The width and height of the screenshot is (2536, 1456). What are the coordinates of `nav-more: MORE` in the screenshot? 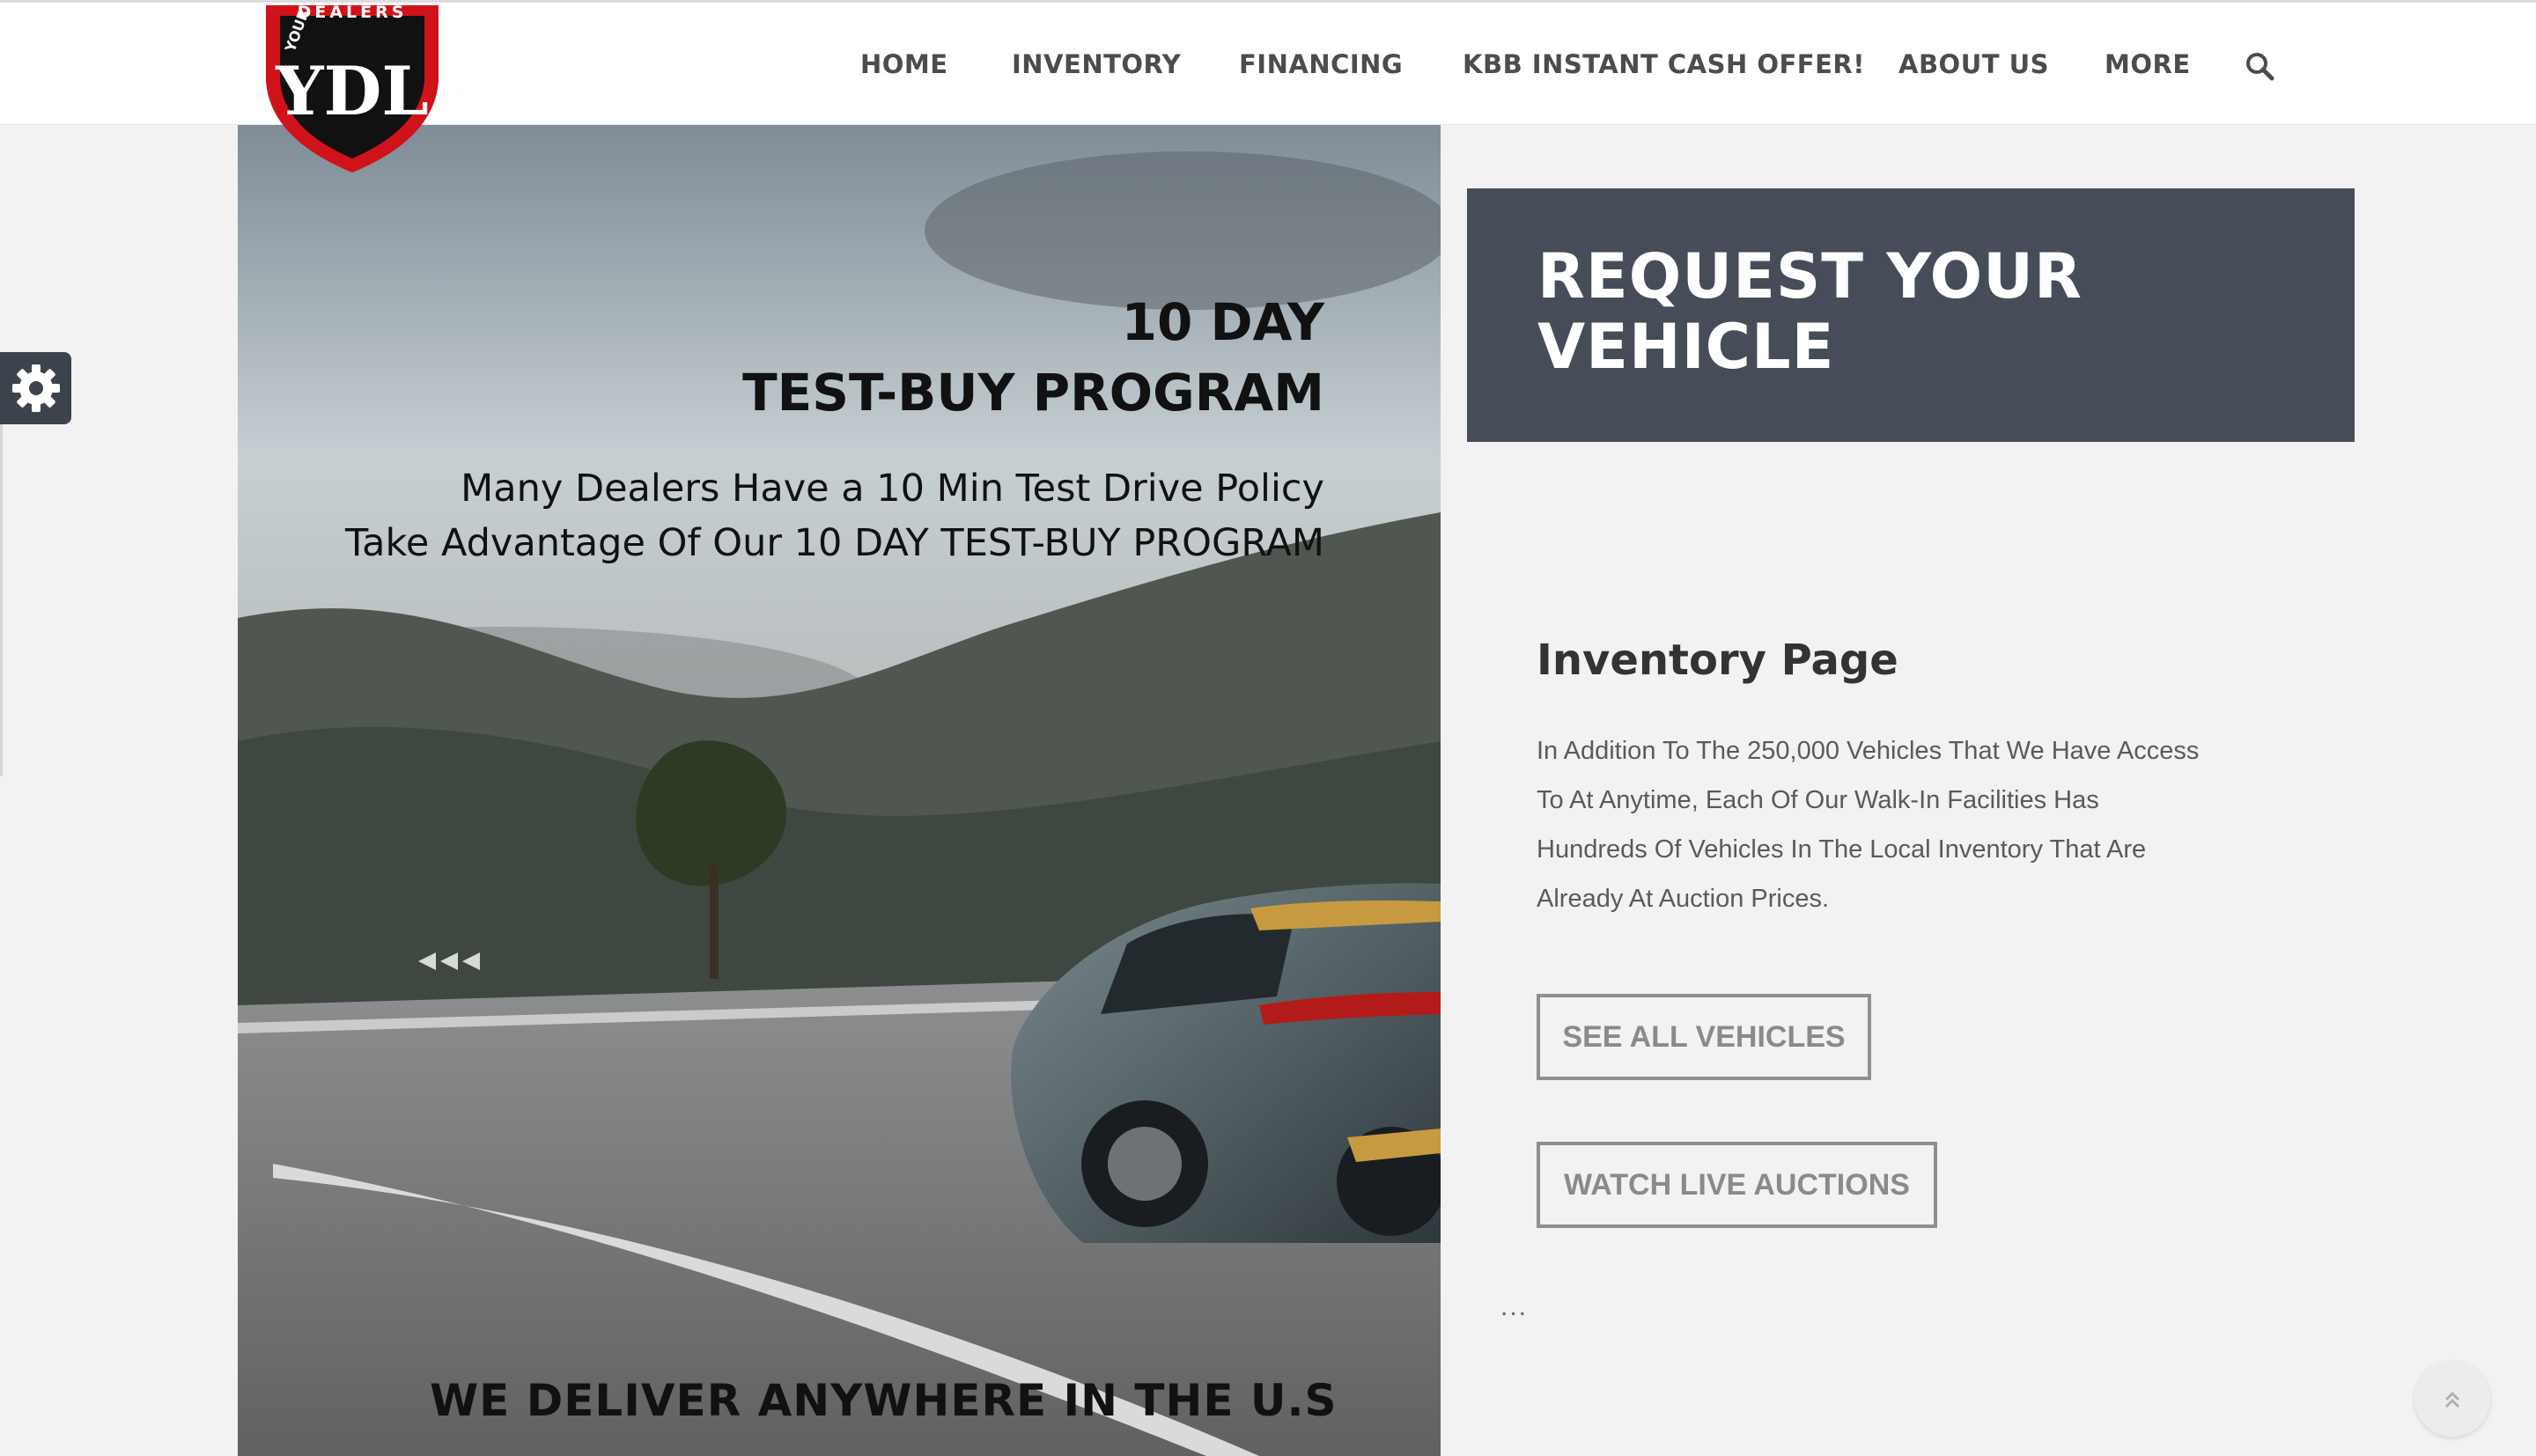 It's located at (2148, 64).